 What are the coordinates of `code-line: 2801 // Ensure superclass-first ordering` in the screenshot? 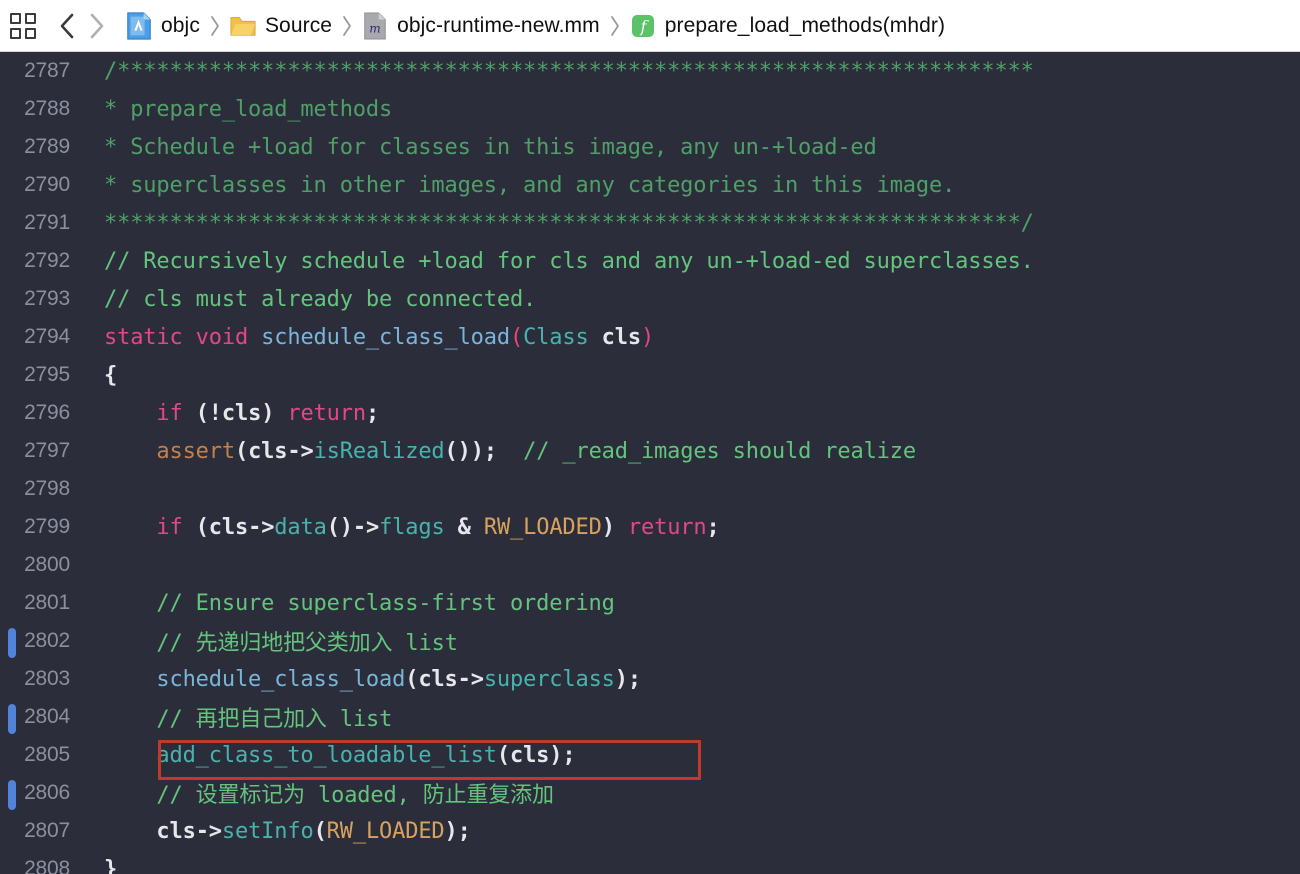 It's located at (650, 603).